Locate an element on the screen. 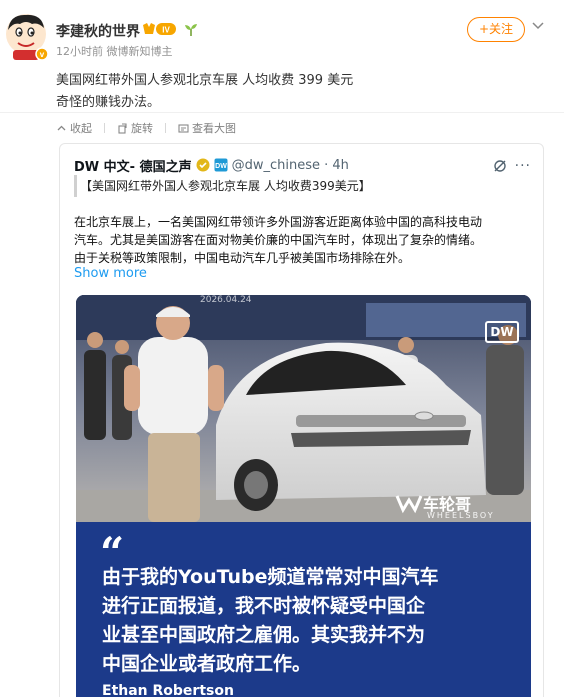  more-options-icon: ··· is located at coordinates (523, 166).